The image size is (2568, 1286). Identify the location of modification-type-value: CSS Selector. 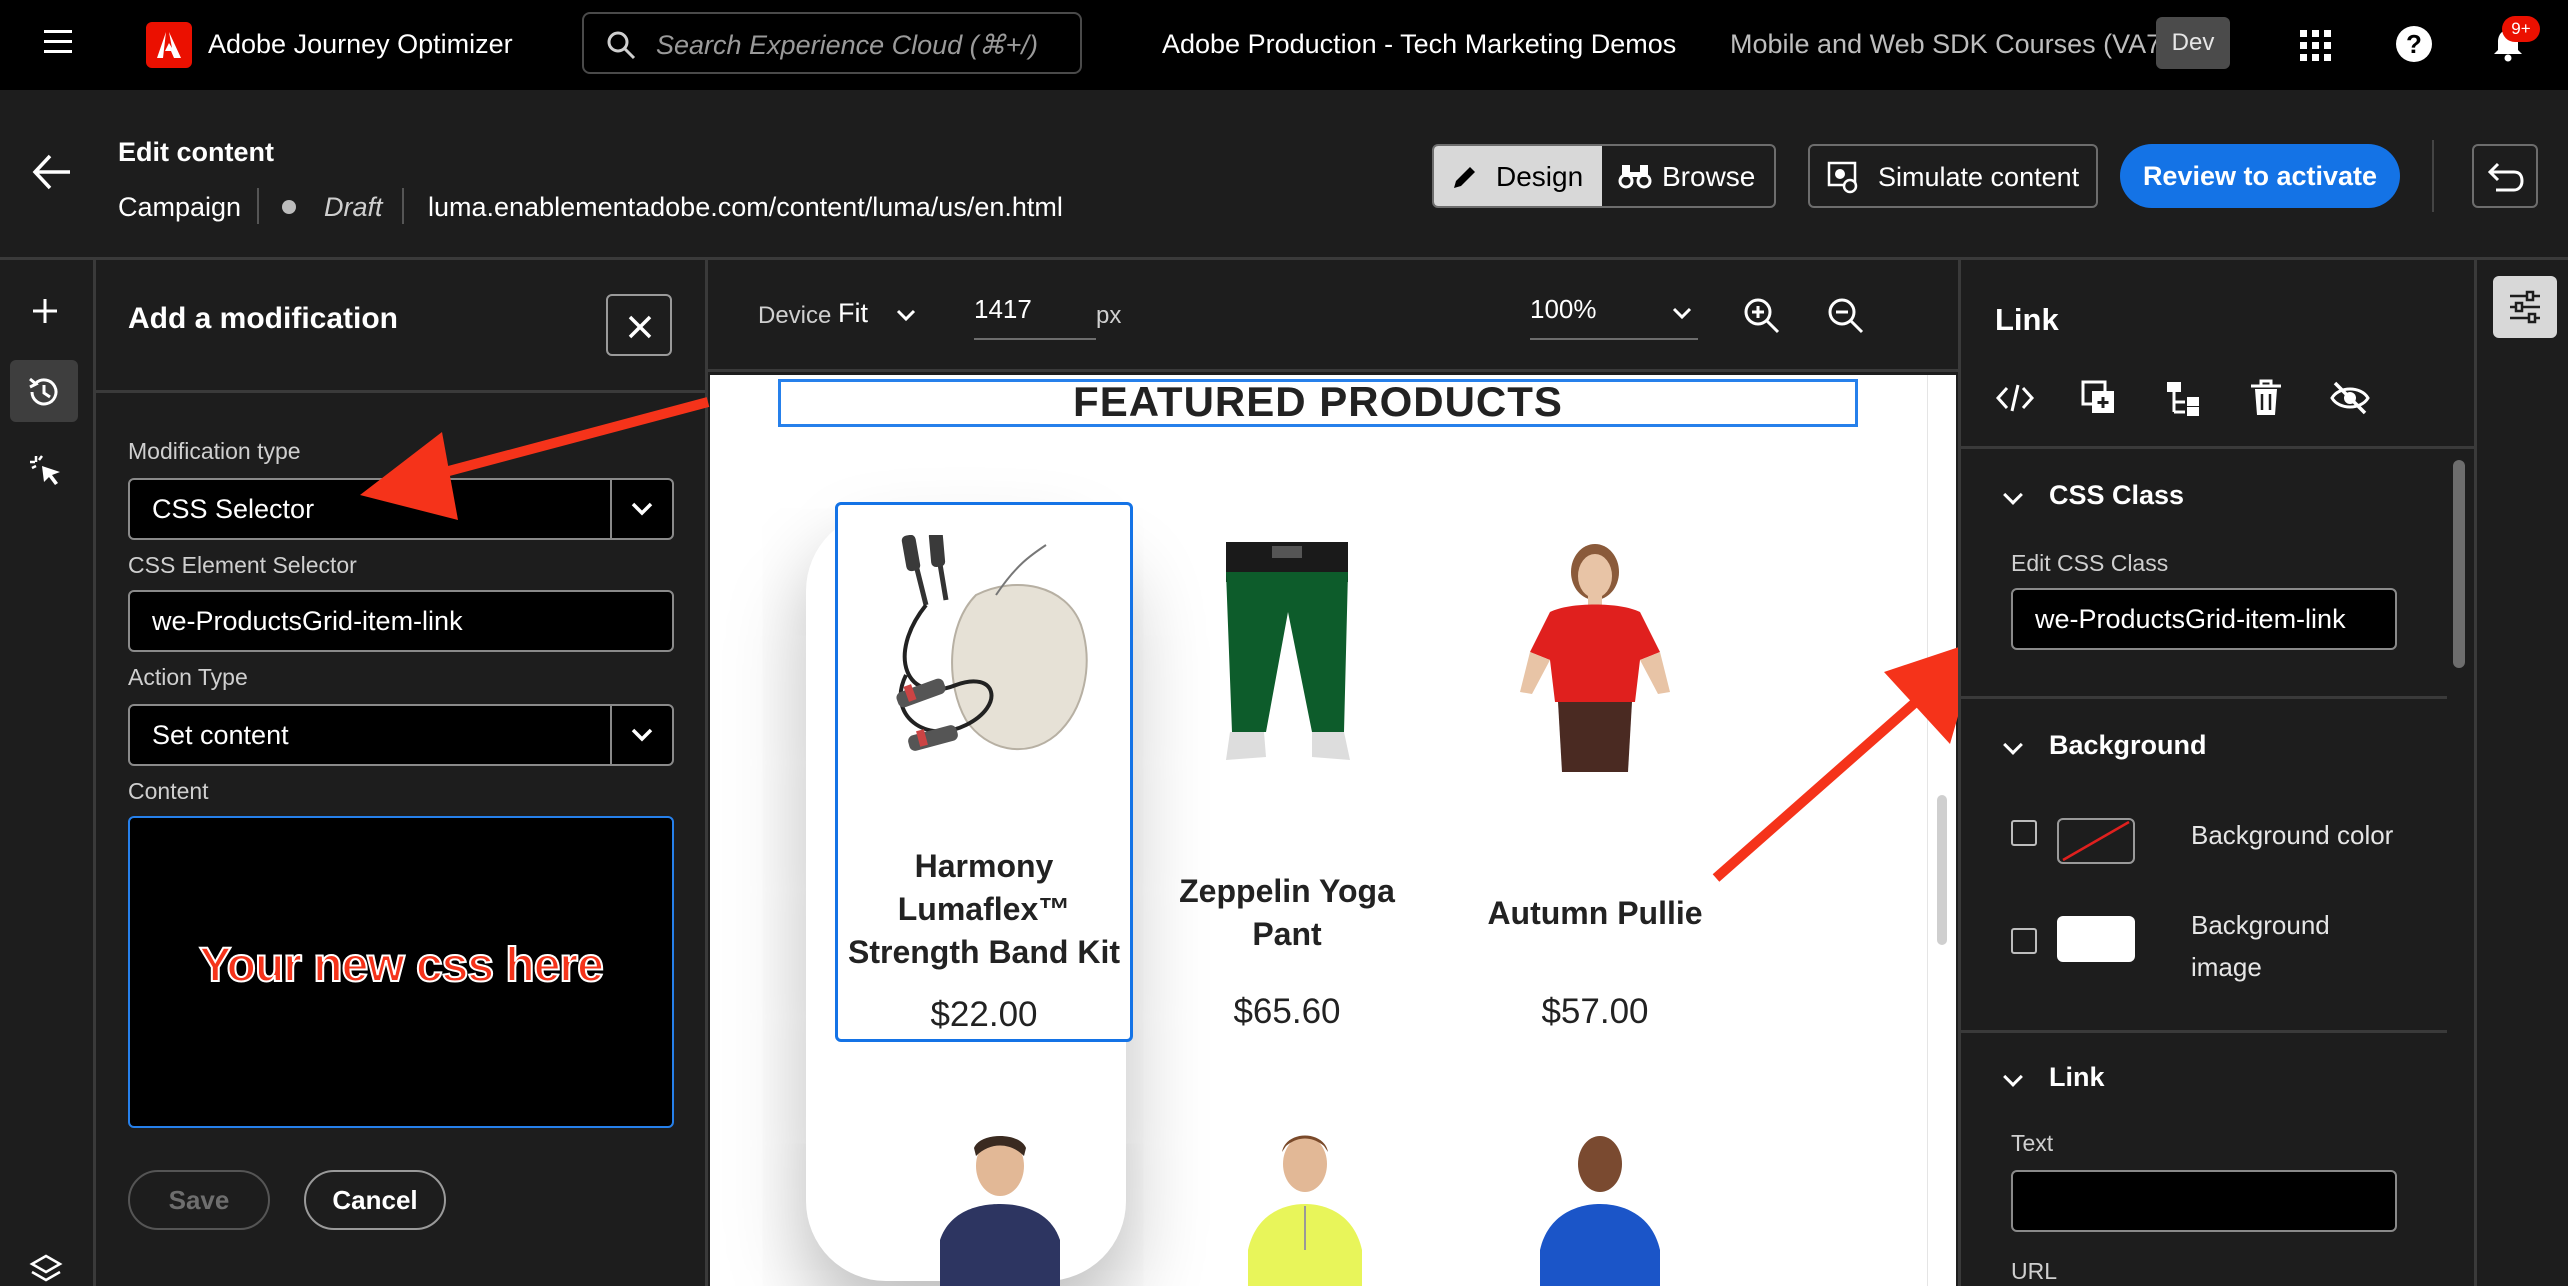
(233, 509).